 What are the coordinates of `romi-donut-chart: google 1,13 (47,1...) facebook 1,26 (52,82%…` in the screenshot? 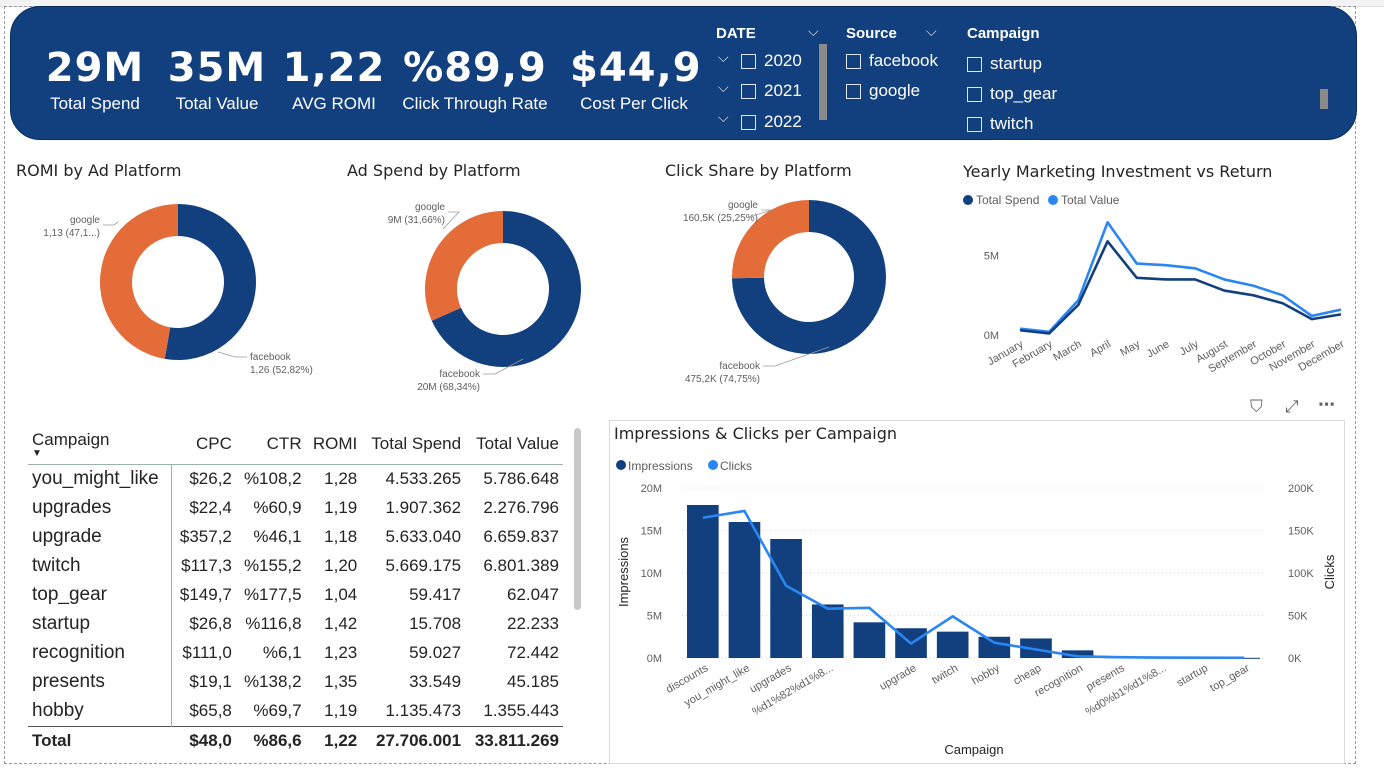 It's located at (170, 295).